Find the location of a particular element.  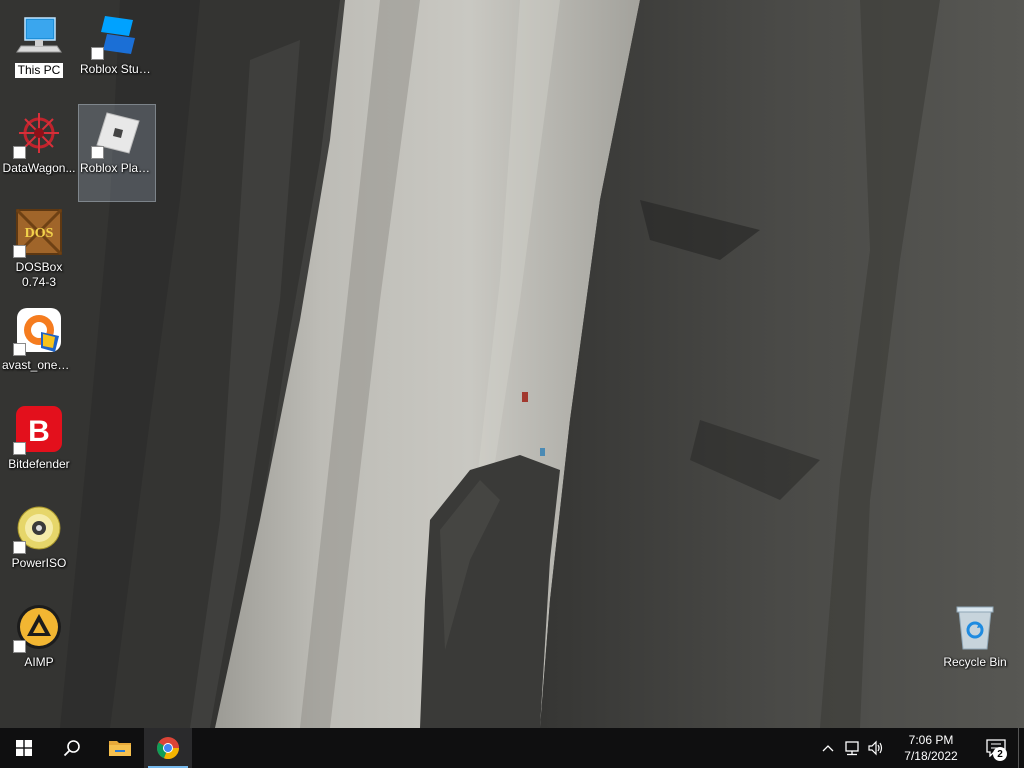

show-desktop-button is located at coordinates (1021, 748).